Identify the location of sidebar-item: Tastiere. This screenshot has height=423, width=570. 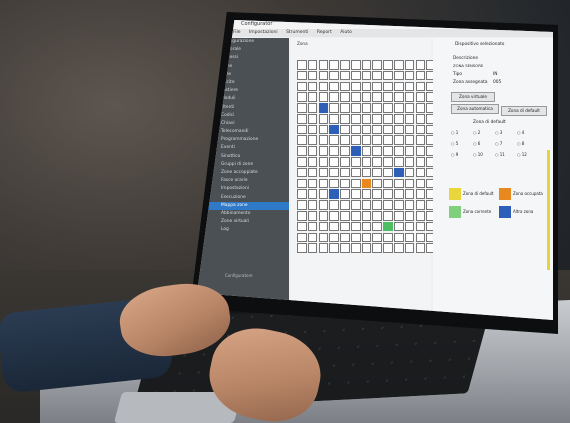
(243, 91).